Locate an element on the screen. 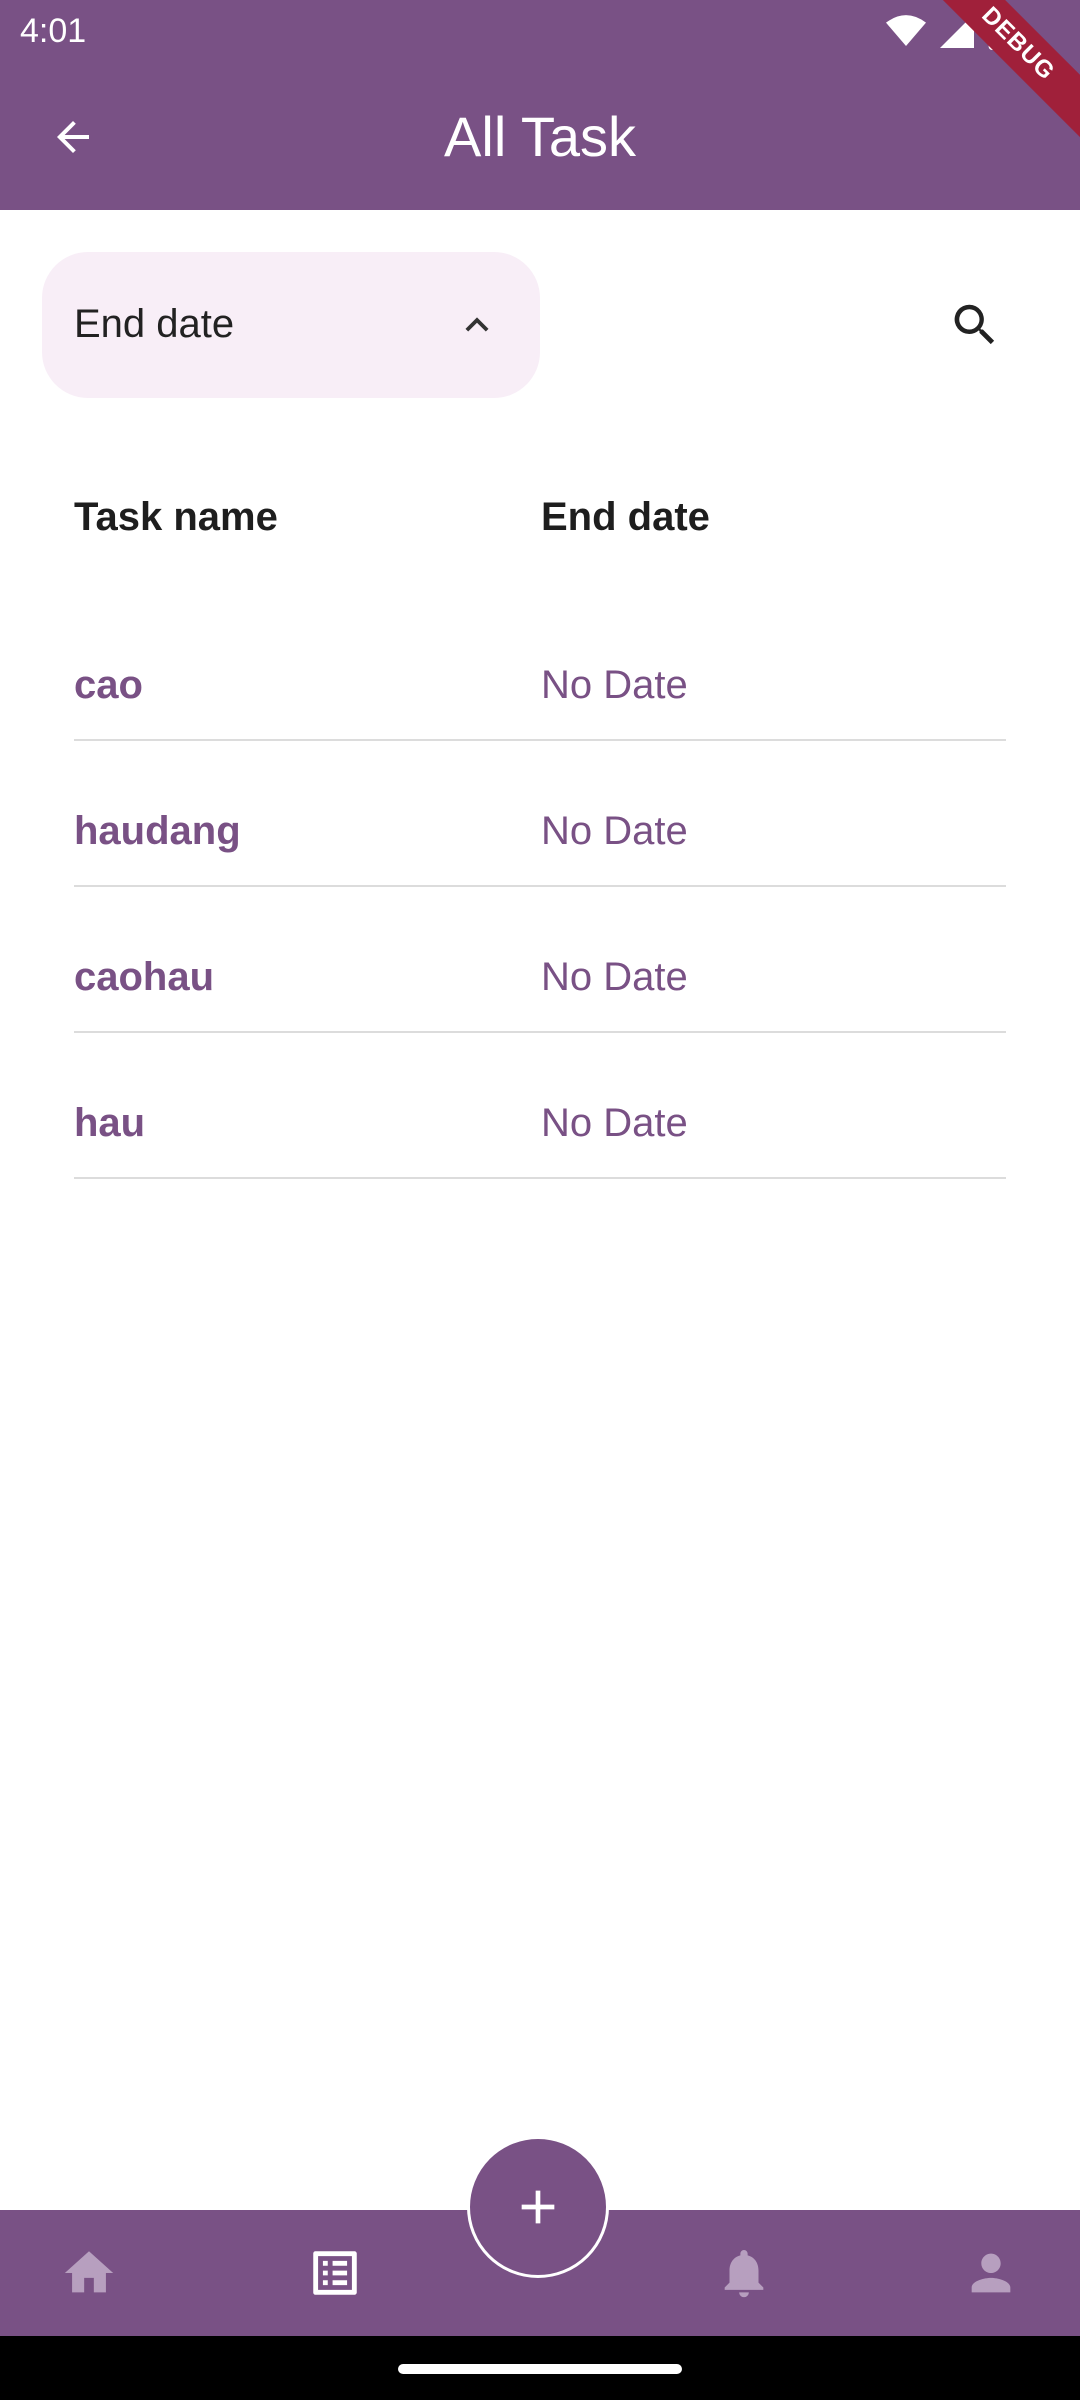 This screenshot has width=1080, height=2400. task-name-cell: haudang is located at coordinates (157, 831).